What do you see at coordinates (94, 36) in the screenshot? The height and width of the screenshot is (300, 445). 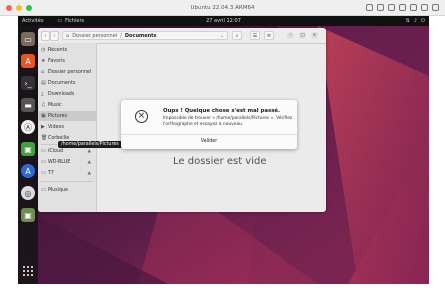 I see `breadcrumb-home: Dossier personnel` at bounding box center [94, 36].